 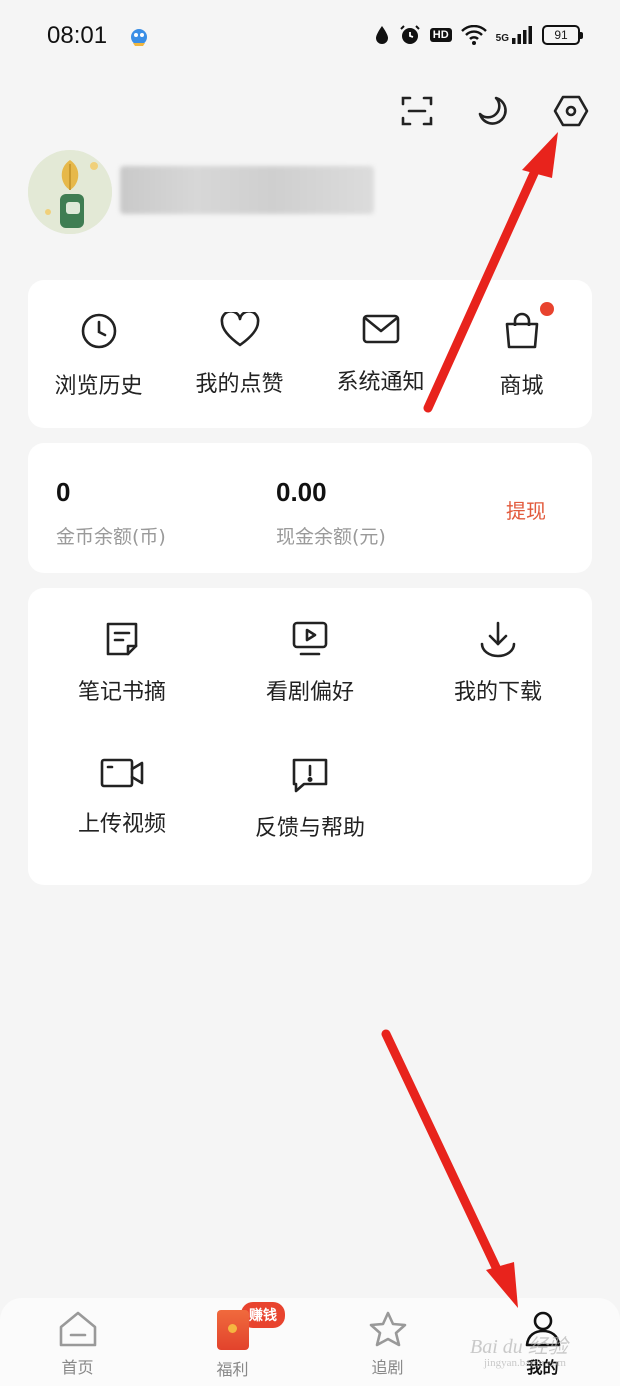 I want to click on settings-button, so click(x=571, y=111).